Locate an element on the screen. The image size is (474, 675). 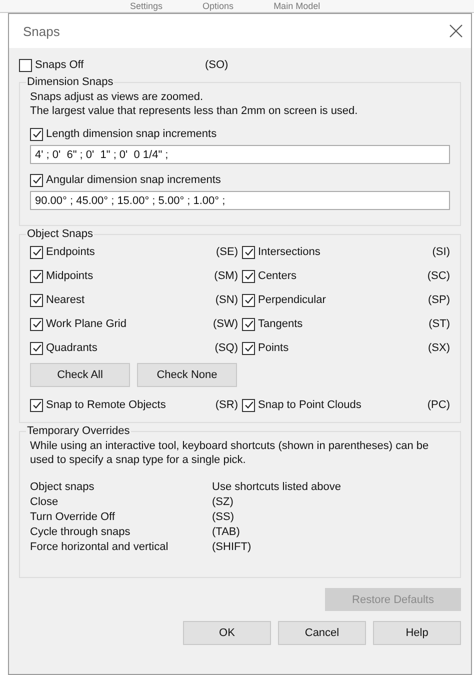
description-text: While using an interactive tool, keyboard shortcuts (shown in parentheses) can be used to specify a snap type for a single pick. is located at coordinates (230, 453).